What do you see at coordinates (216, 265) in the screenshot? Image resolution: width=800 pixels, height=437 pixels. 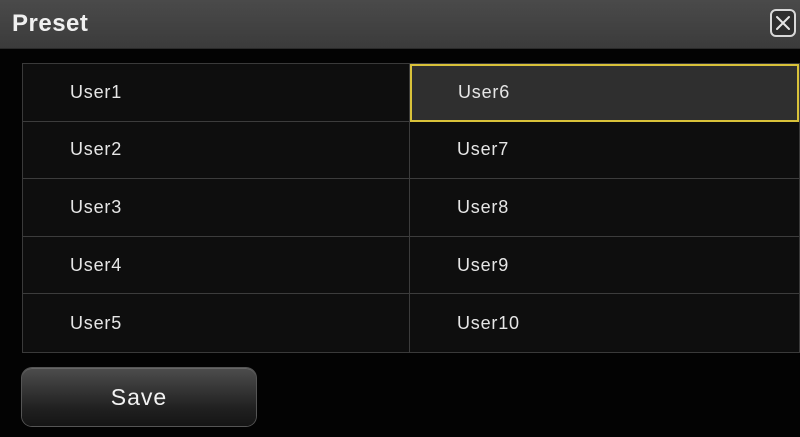 I see `preset-item-user4: User4` at bounding box center [216, 265].